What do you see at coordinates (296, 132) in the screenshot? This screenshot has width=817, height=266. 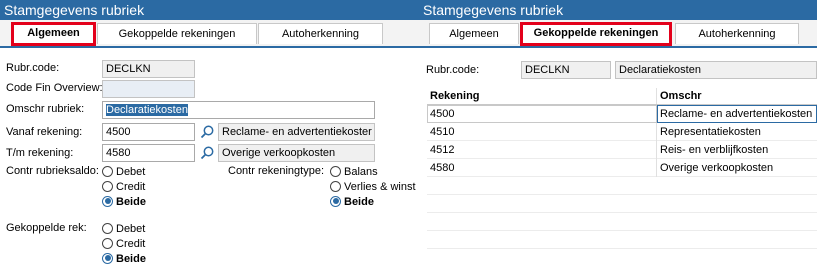 I see `vanaf-rekening-desc: Reclame- en advertentiekoster` at bounding box center [296, 132].